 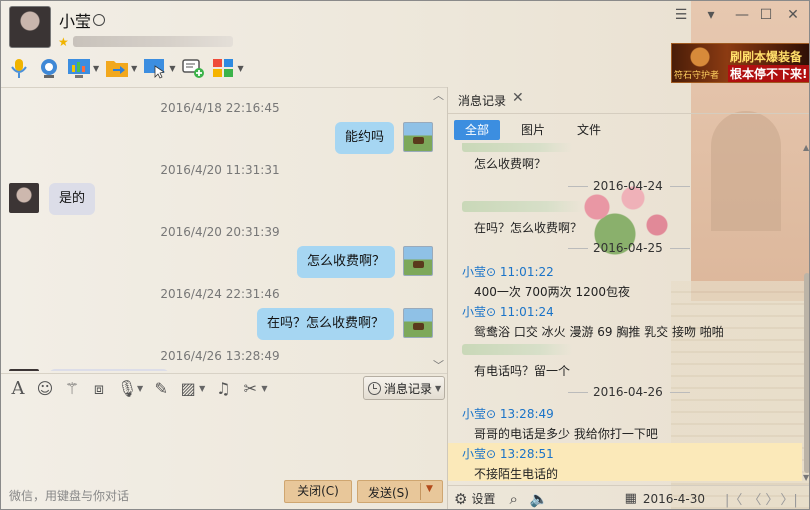 What do you see at coordinates (528, 227) in the screenshot?
I see `history-message: 在吗？怎么收费啊？` at bounding box center [528, 227].